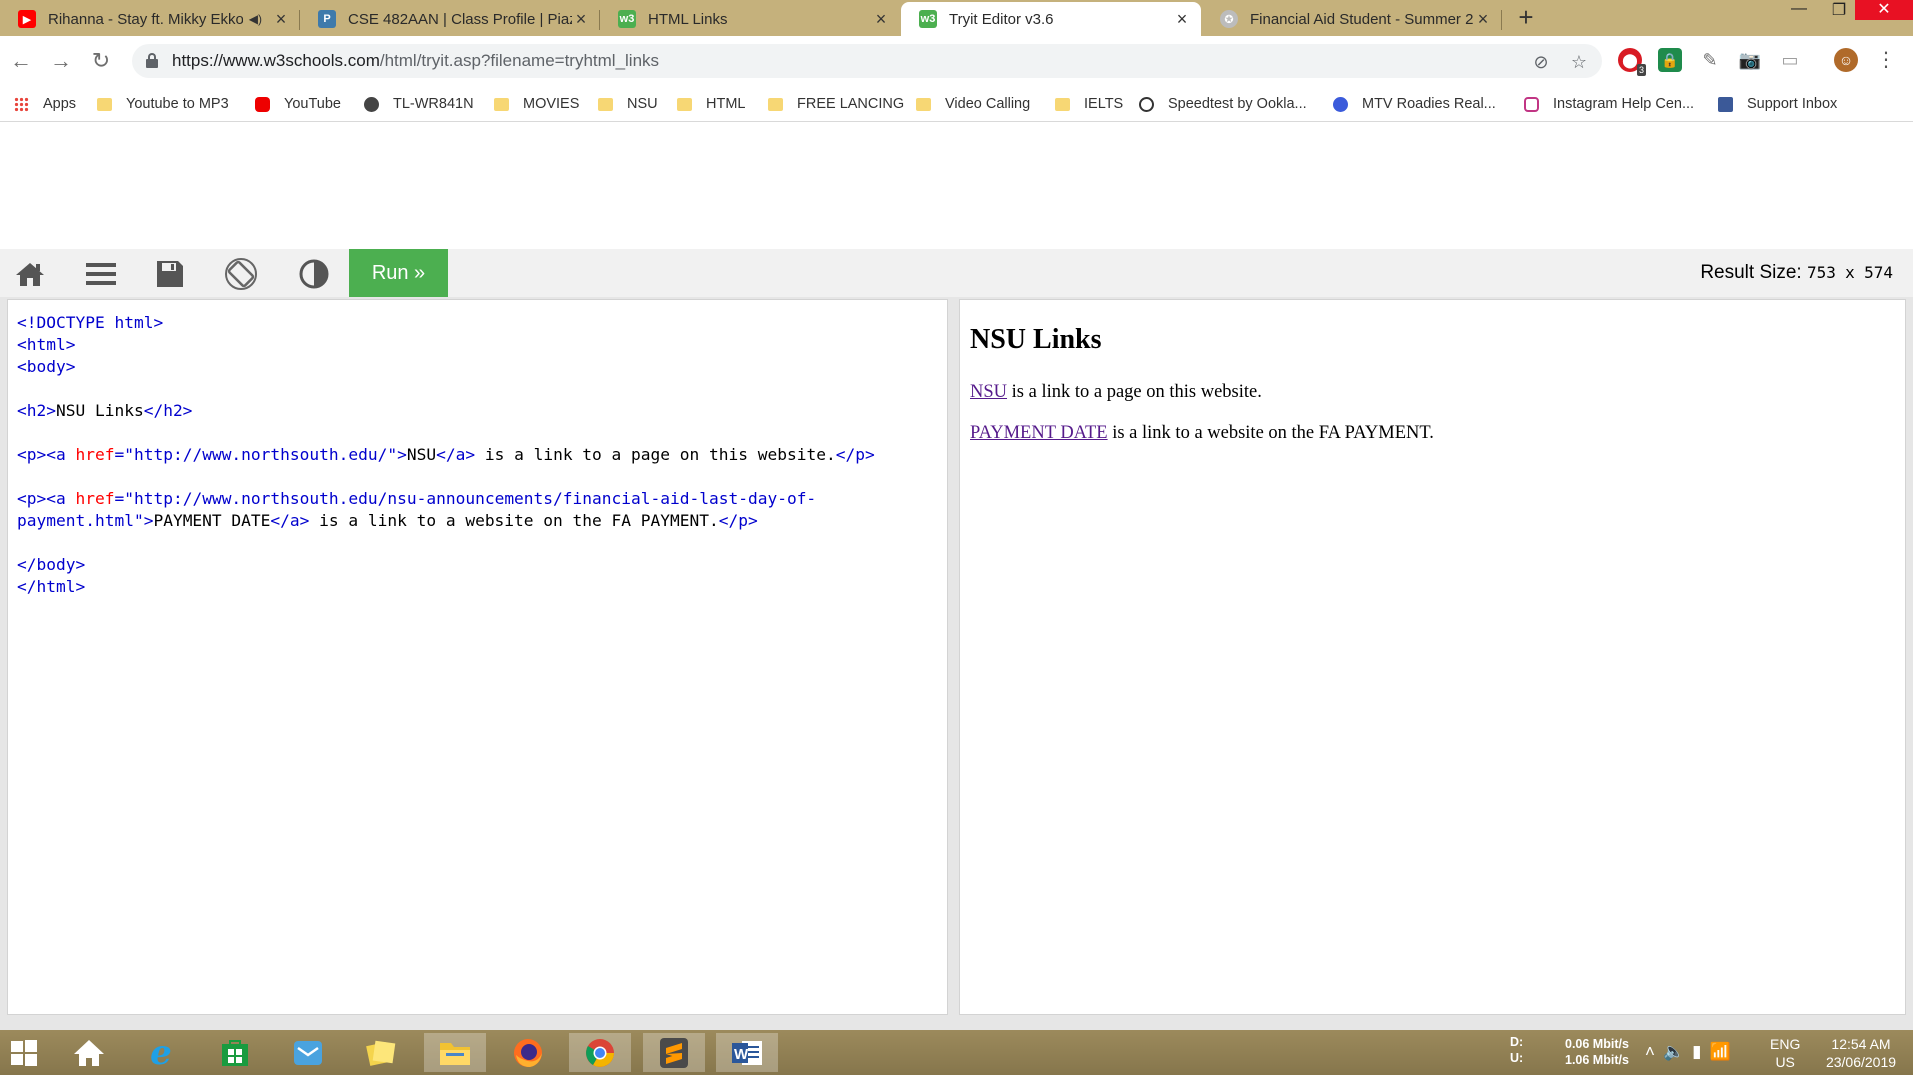 This screenshot has width=1913, height=1087. I want to click on profile-avatar: ☺, so click(1846, 60).